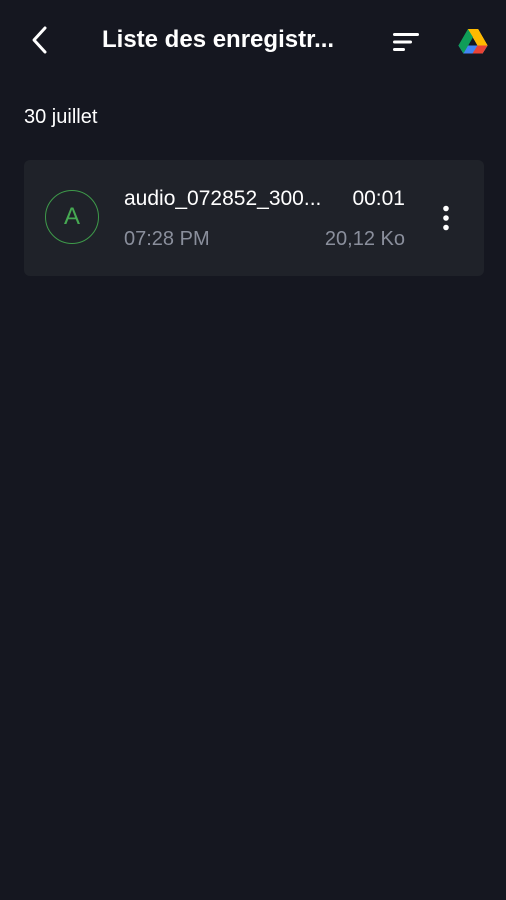 The height and width of the screenshot is (900, 506). What do you see at coordinates (364, 239) in the screenshot?
I see `recording-size: 20,12 Ko` at bounding box center [364, 239].